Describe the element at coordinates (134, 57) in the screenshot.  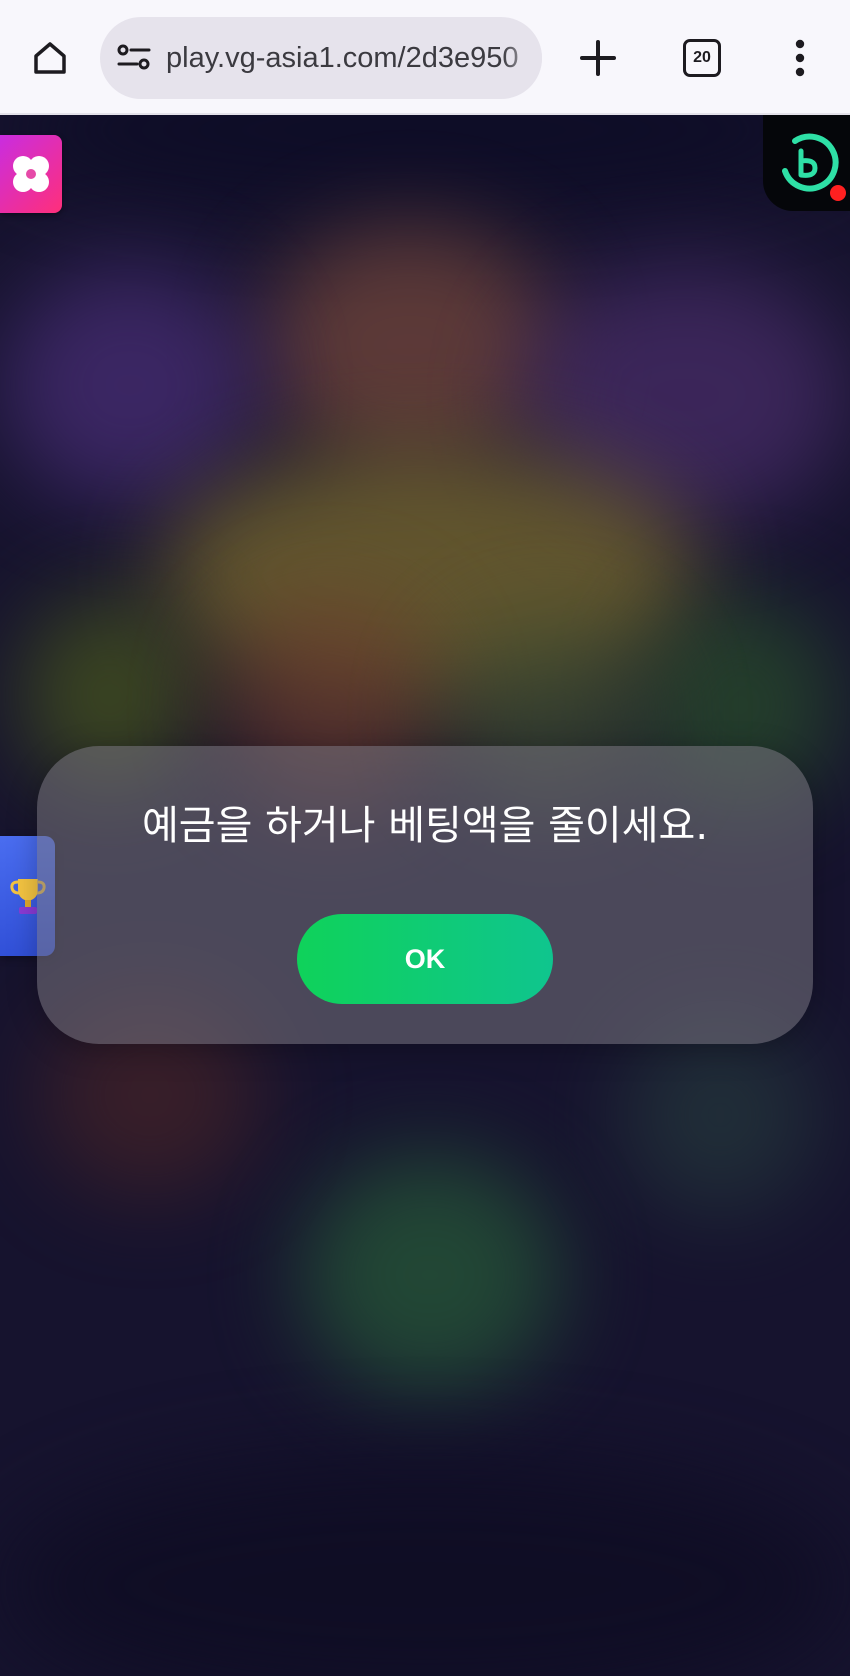
I see `site-settings-icon` at that location.